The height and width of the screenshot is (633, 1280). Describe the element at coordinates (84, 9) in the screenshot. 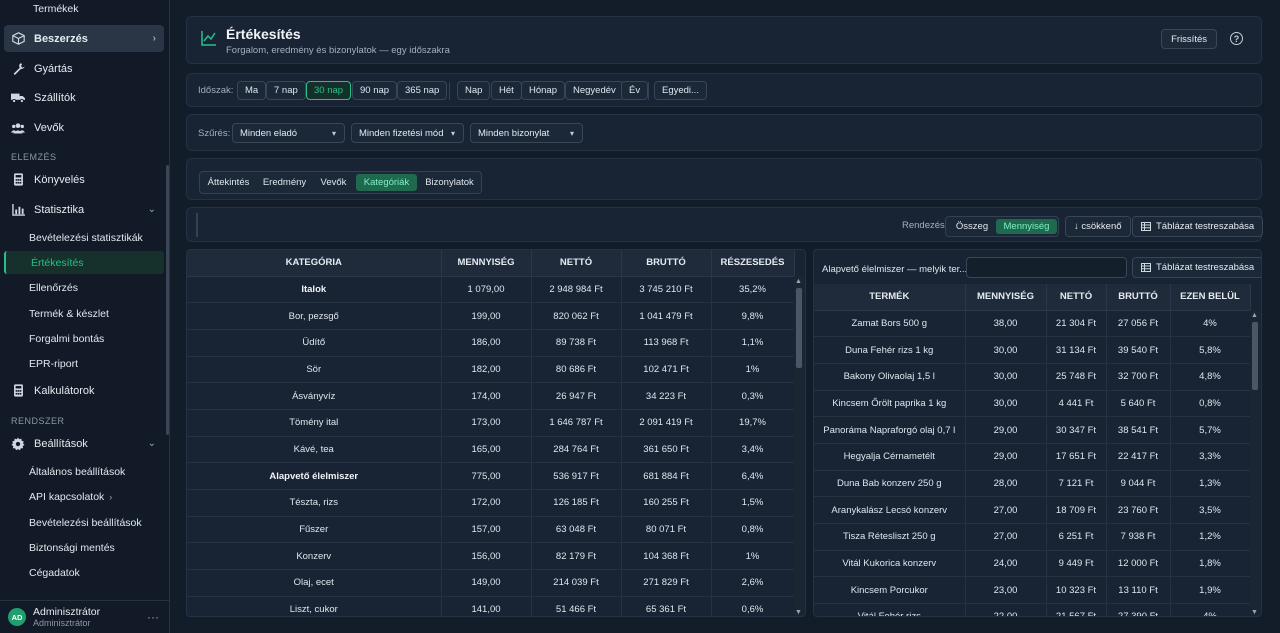

I see `sidebar-item-termekek: Termékek` at that location.